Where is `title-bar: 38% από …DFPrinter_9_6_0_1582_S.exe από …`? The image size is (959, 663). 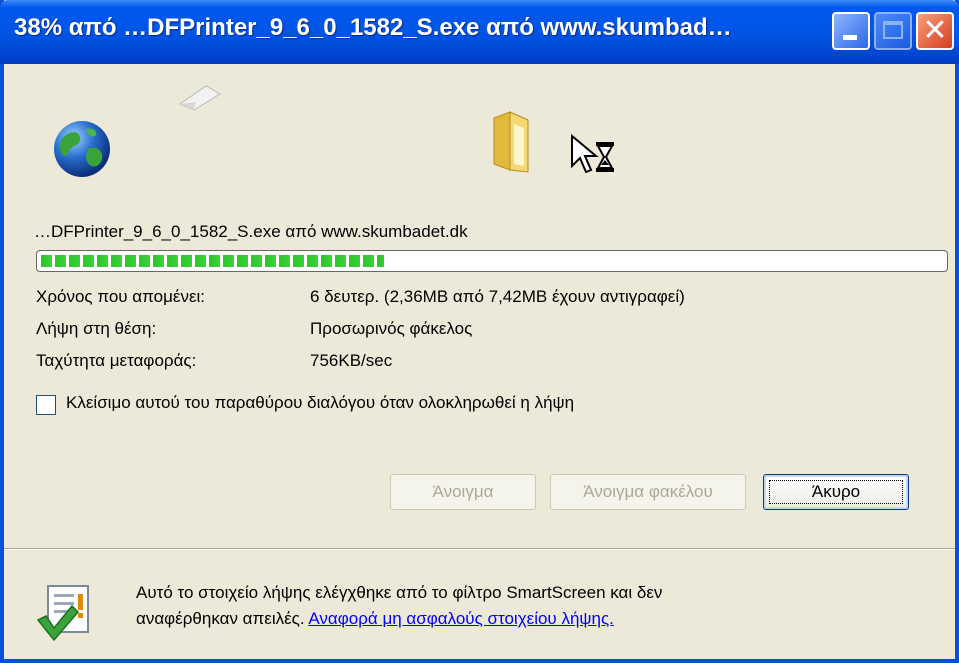
title-bar: 38% από …DFPrinter_9_6_0_1582_S.exe από … is located at coordinates (479, 32).